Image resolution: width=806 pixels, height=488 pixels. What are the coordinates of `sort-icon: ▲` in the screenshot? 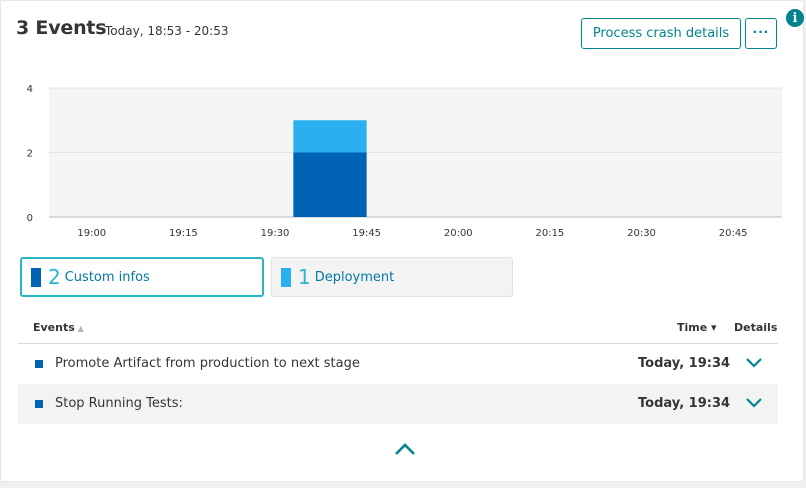 It's located at (80, 328).